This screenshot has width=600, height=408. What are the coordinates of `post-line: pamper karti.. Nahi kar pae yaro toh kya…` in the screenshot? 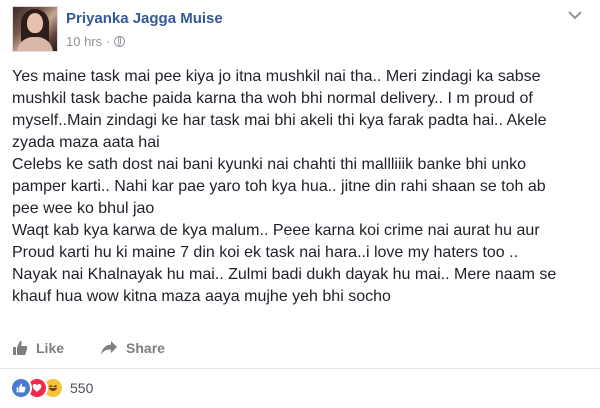 It's located at (279, 186).